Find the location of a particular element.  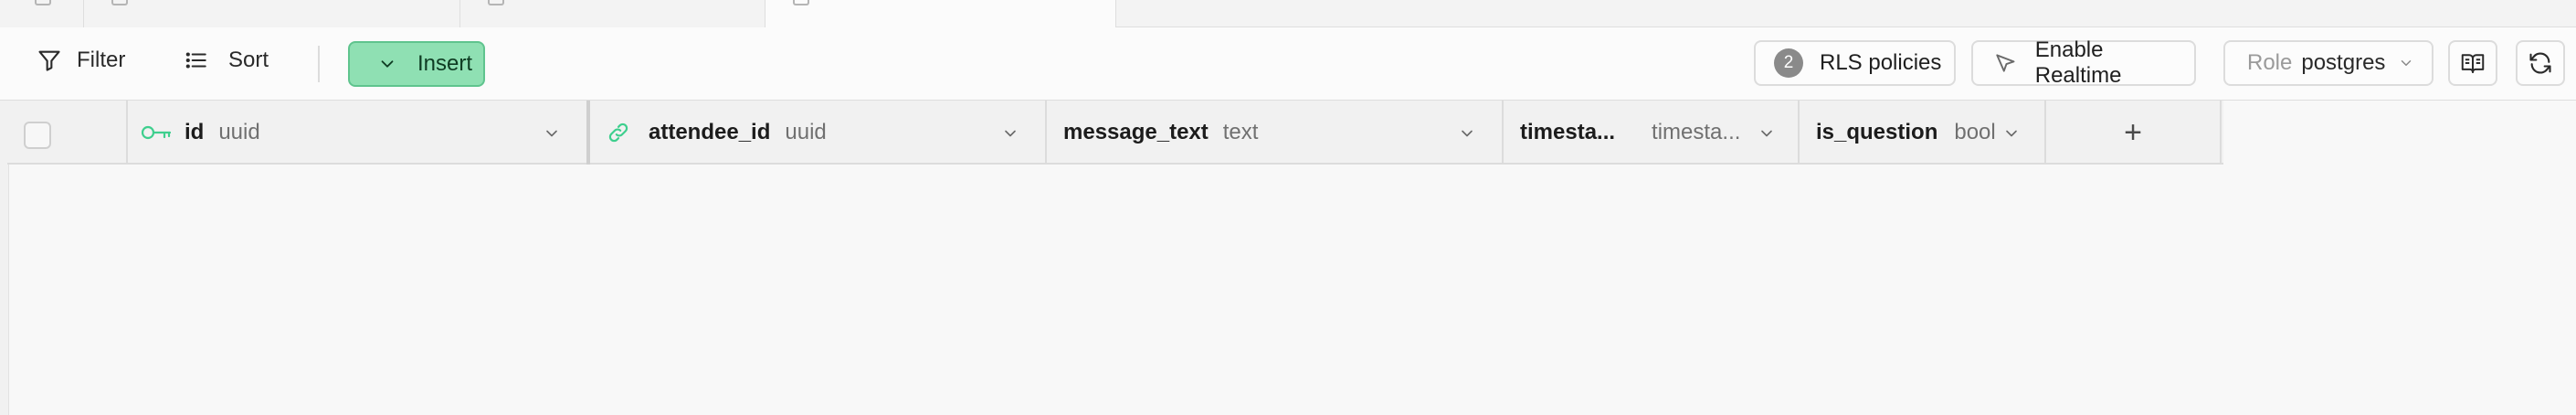

column-type: bool is located at coordinates (1975, 132).